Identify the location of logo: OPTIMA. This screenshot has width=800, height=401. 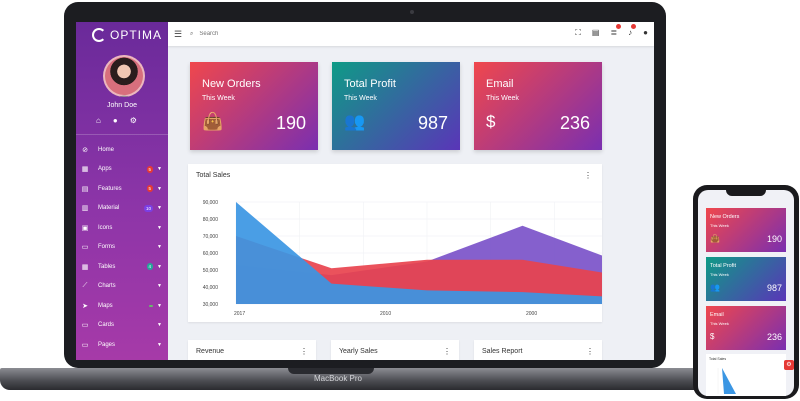
(127, 35).